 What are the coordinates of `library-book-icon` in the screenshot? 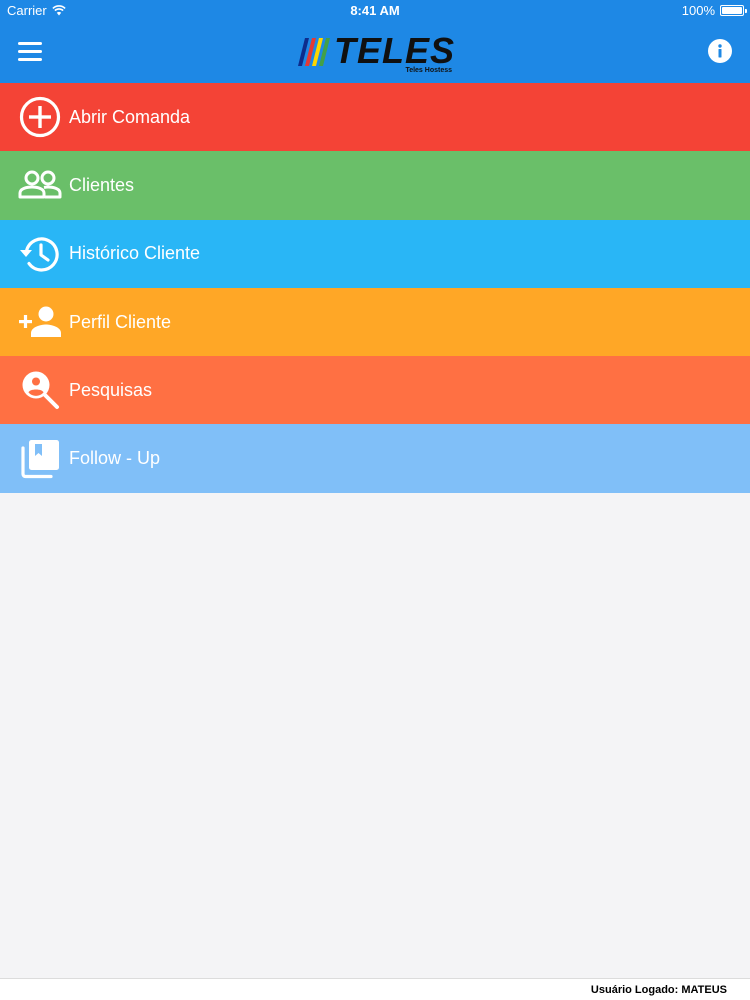 It's located at (40, 458).